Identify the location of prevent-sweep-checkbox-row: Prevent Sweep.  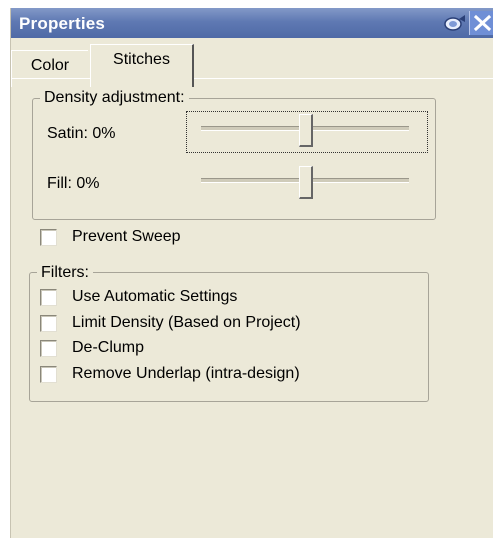
(160, 238).